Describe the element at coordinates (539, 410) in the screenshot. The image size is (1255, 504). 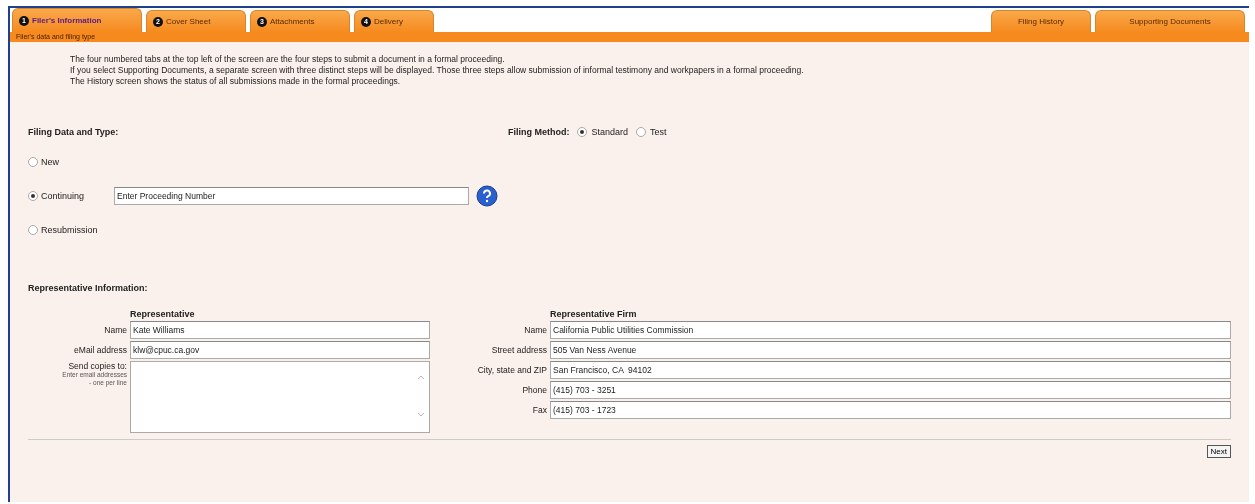
I see `field-label: Fax` at that location.